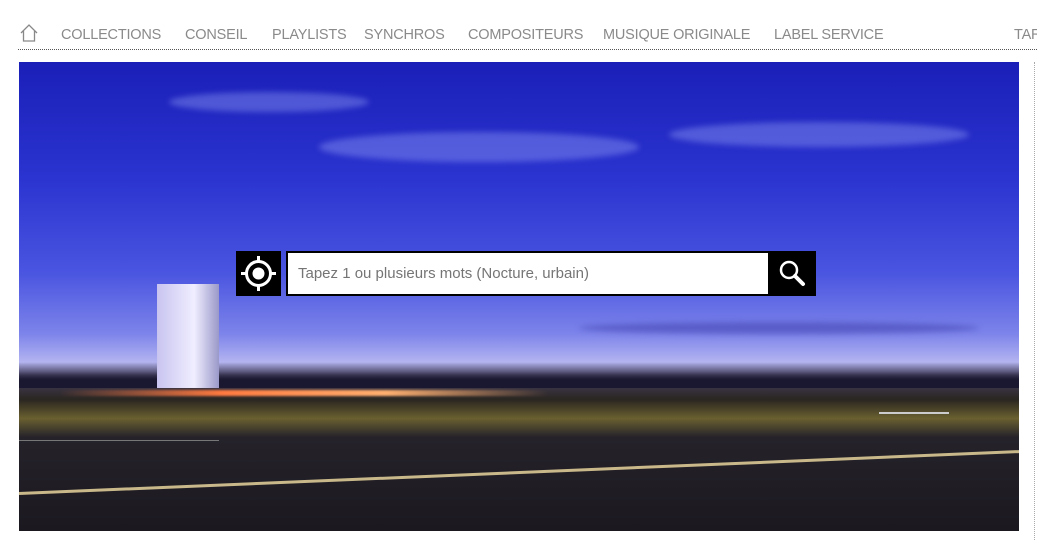 This screenshot has width=1037, height=540. Describe the element at coordinates (1034, 301) in the screenshot. I see `divider` at that location.